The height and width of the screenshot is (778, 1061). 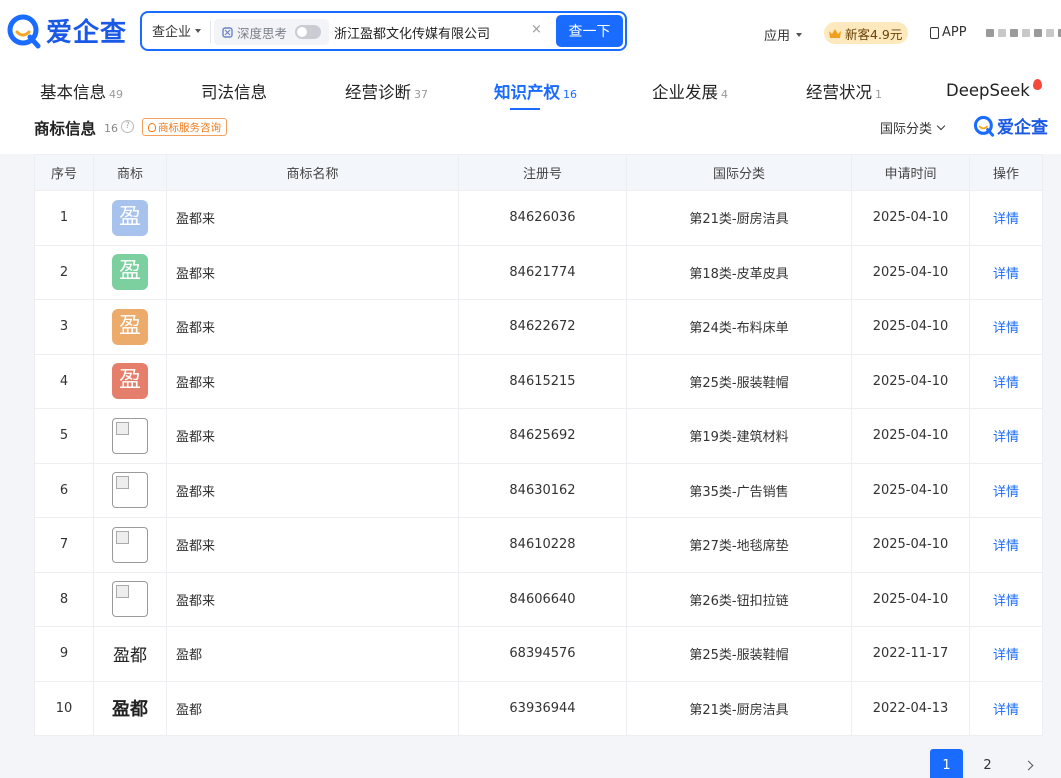 What do you see at coordinates (177, 30) in the screenshot?
I see `search-scope-select: 查企业` at bounding box center [177, 30].